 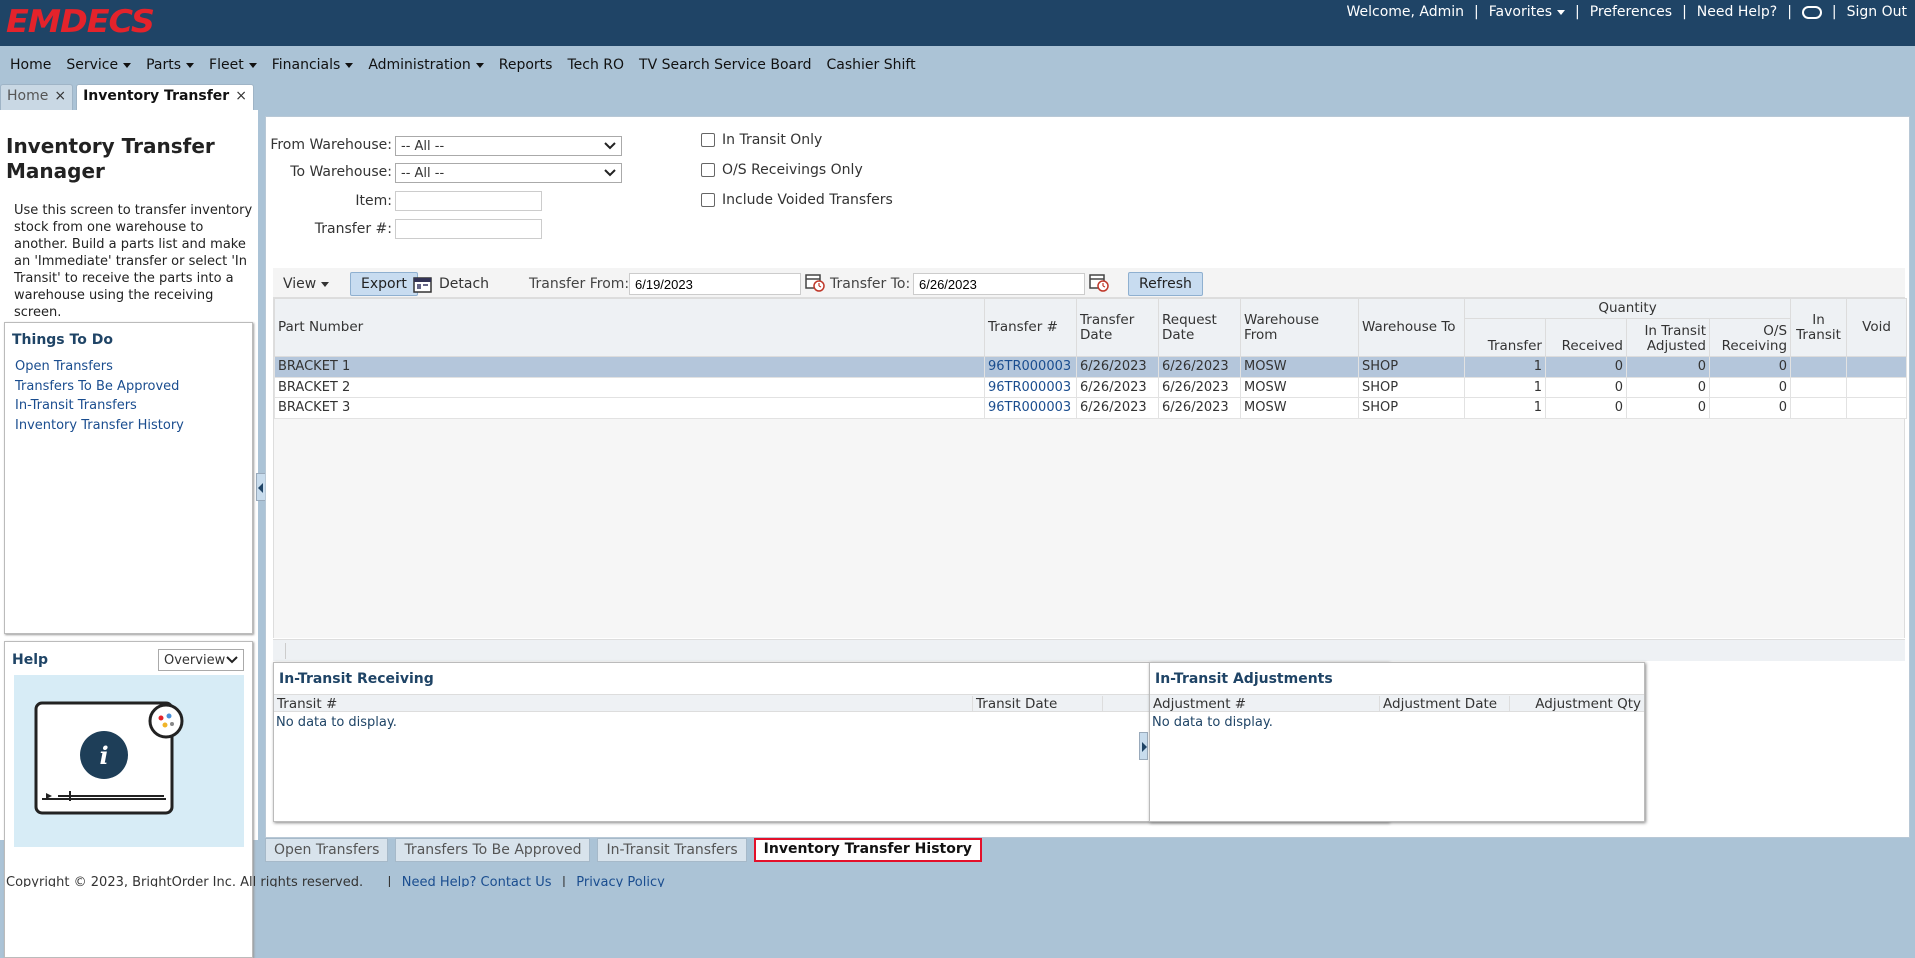 What do you see at coordinates (1199, 704) in the screenshot?
I see `col-adjustment-number: Adjustment #` at bounding box center [1199, 704].